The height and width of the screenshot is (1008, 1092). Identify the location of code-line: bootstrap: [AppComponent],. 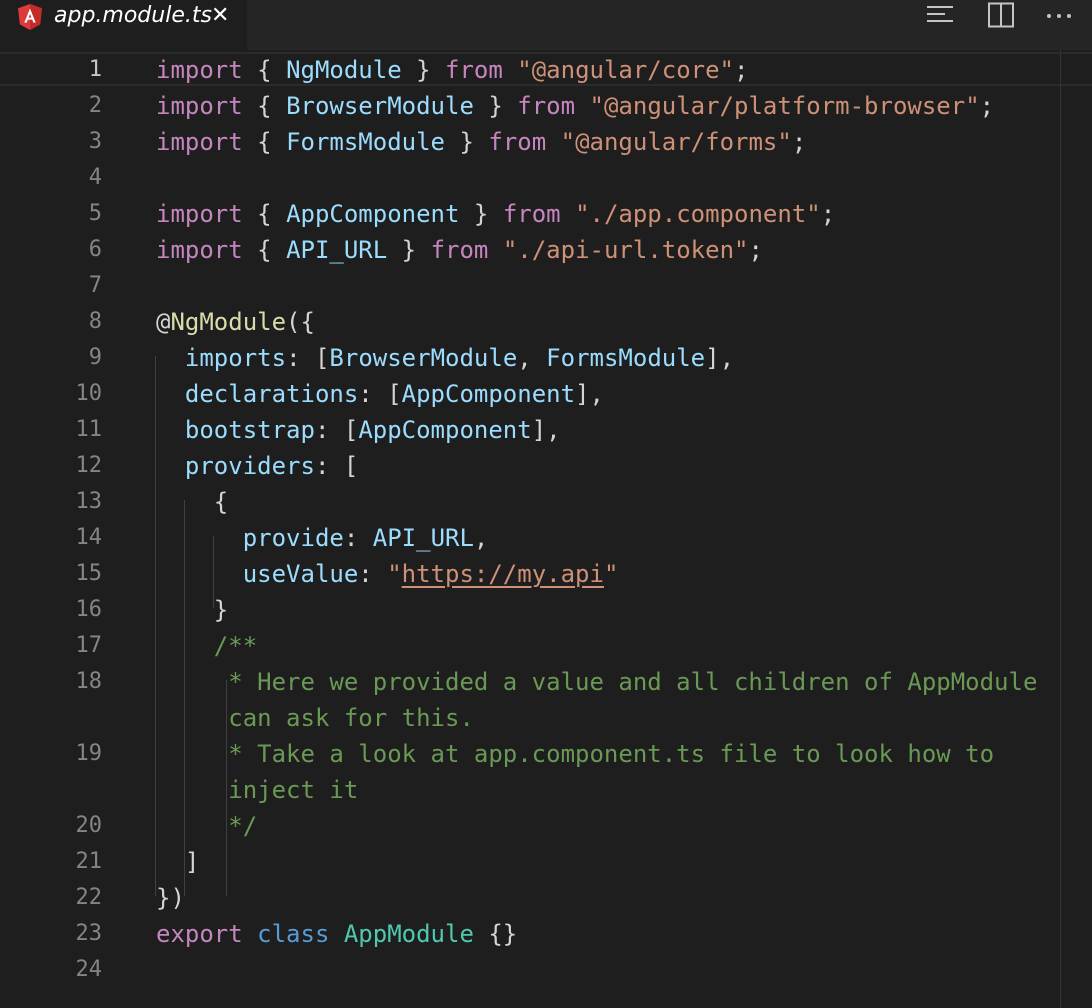
(372, 430).